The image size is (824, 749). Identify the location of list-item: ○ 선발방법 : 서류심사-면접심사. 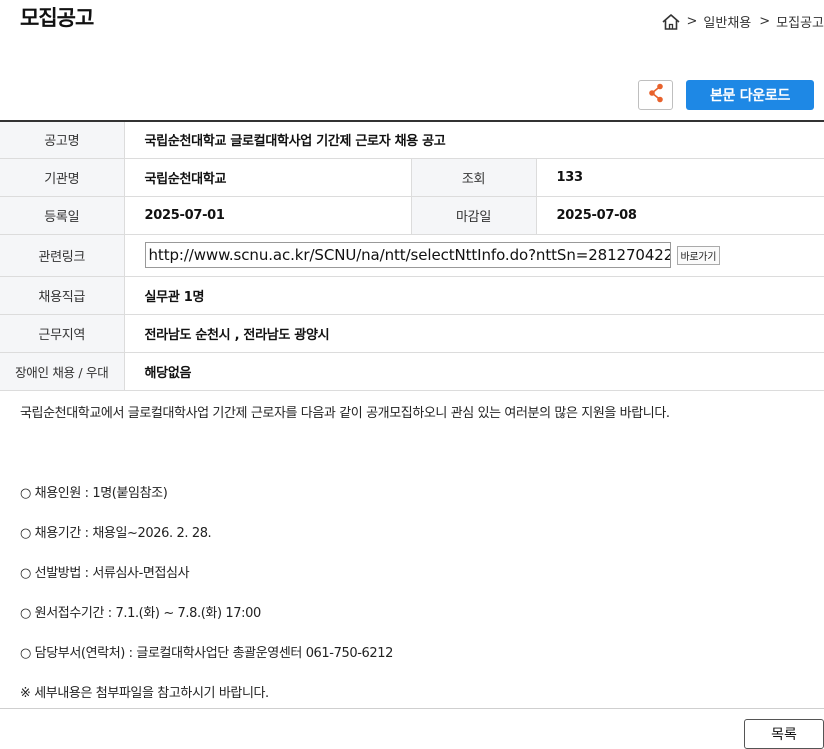
(105, 573).